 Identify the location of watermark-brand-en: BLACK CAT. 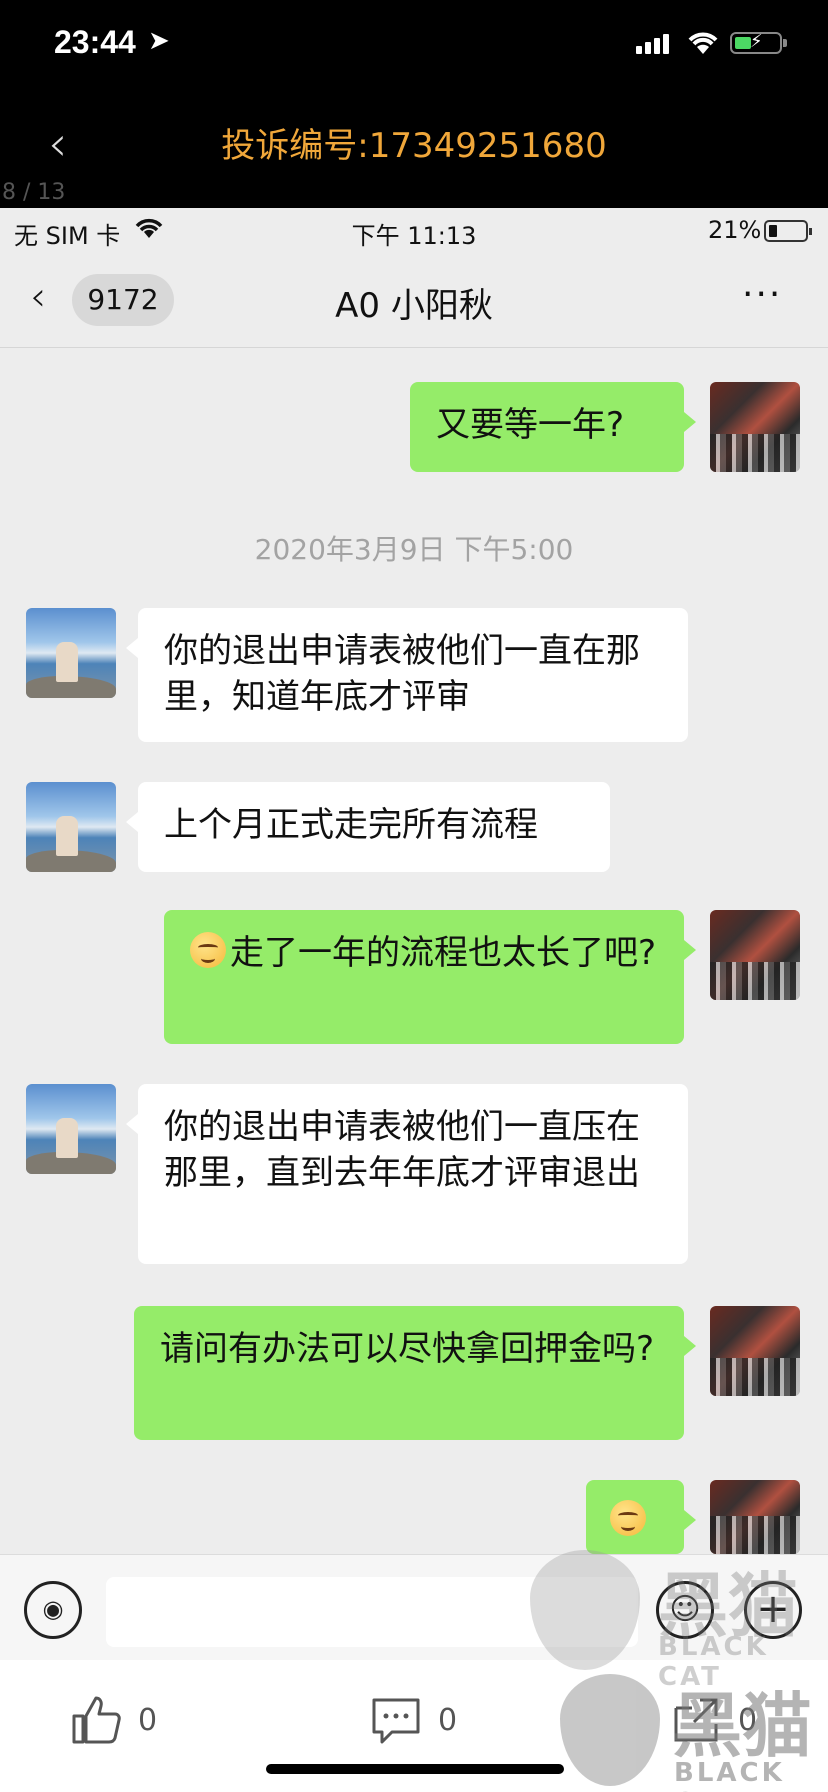
(729, 1775).